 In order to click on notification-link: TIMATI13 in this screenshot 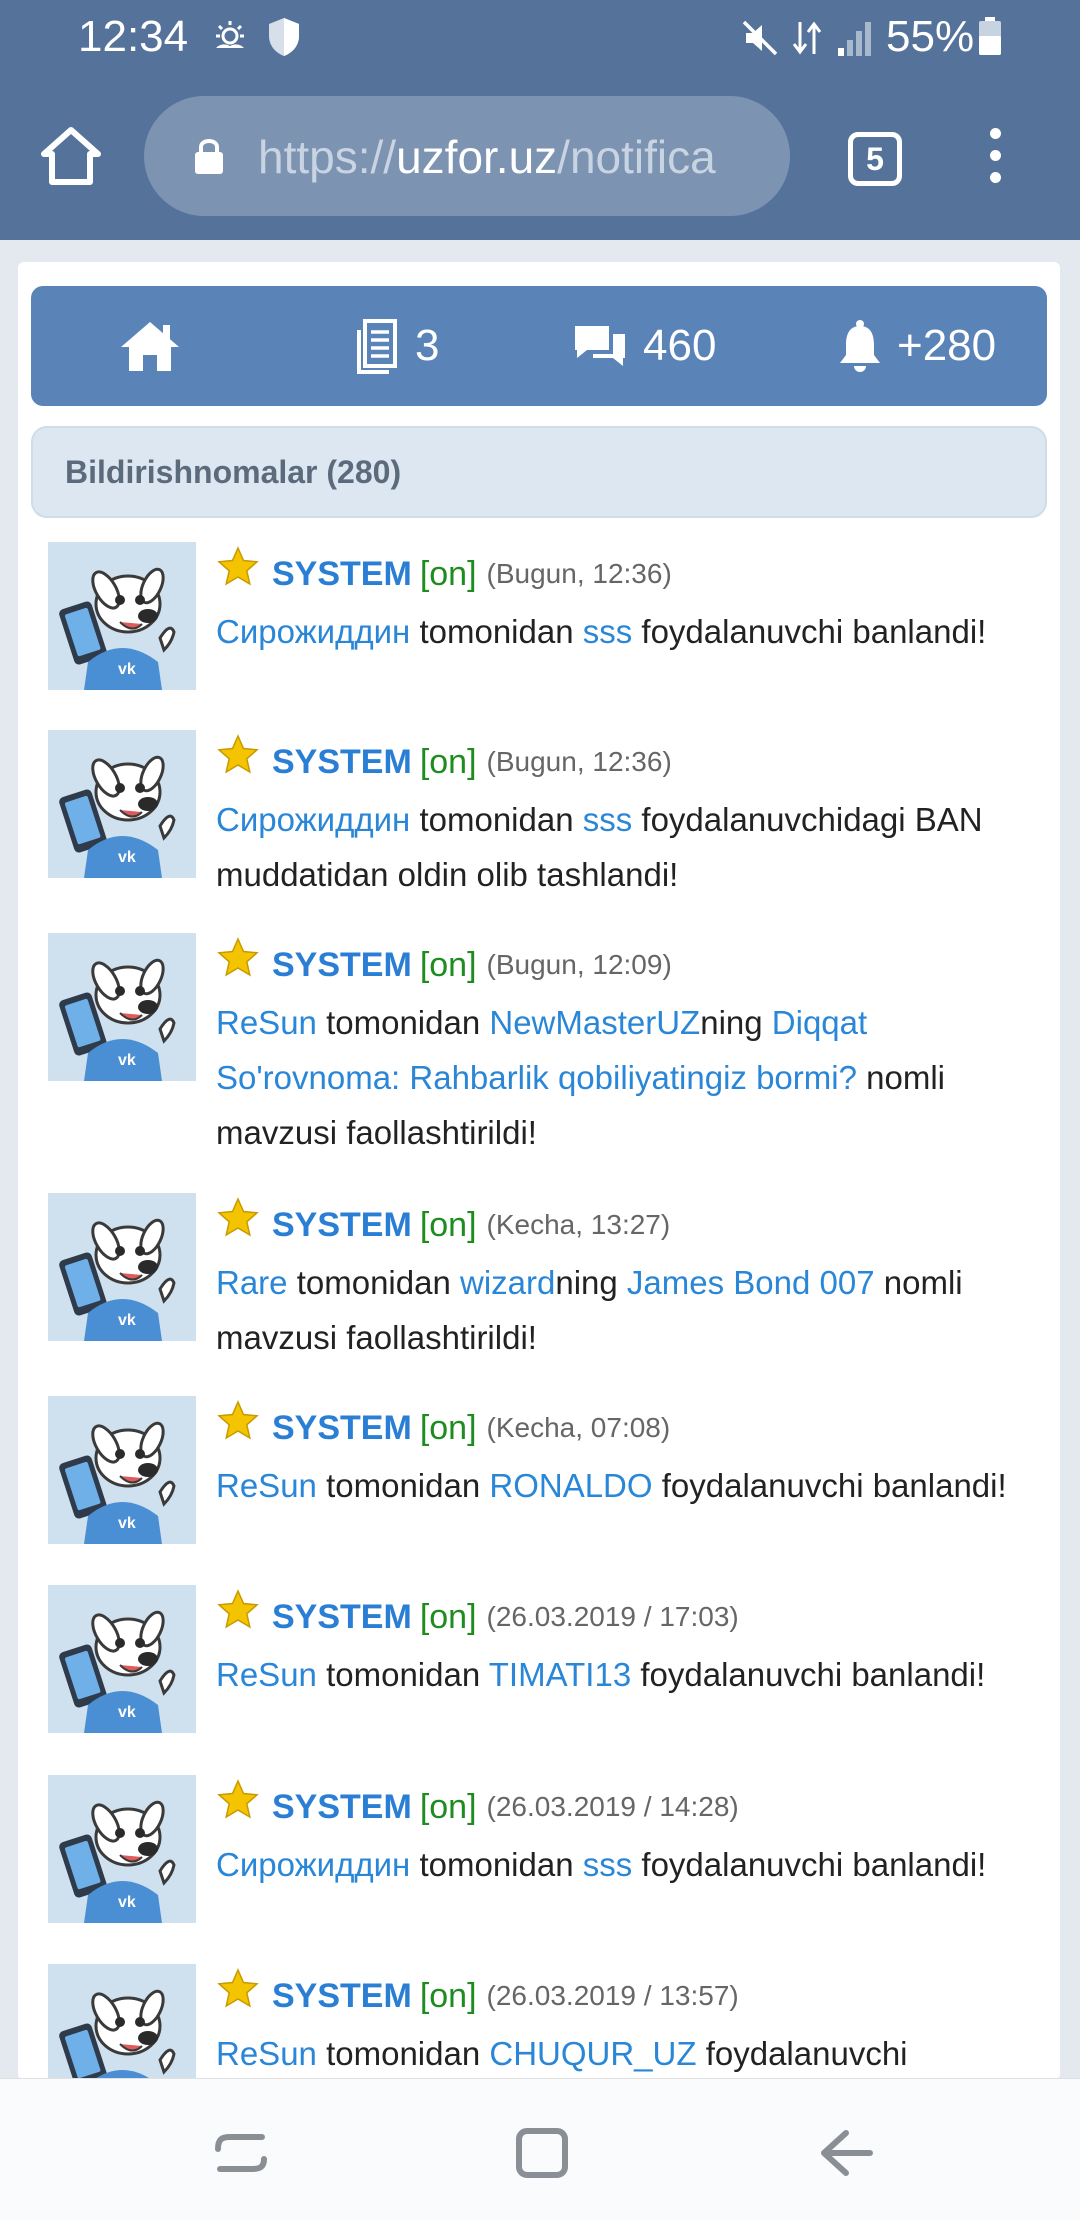, I will do `click(560, 1674)`.